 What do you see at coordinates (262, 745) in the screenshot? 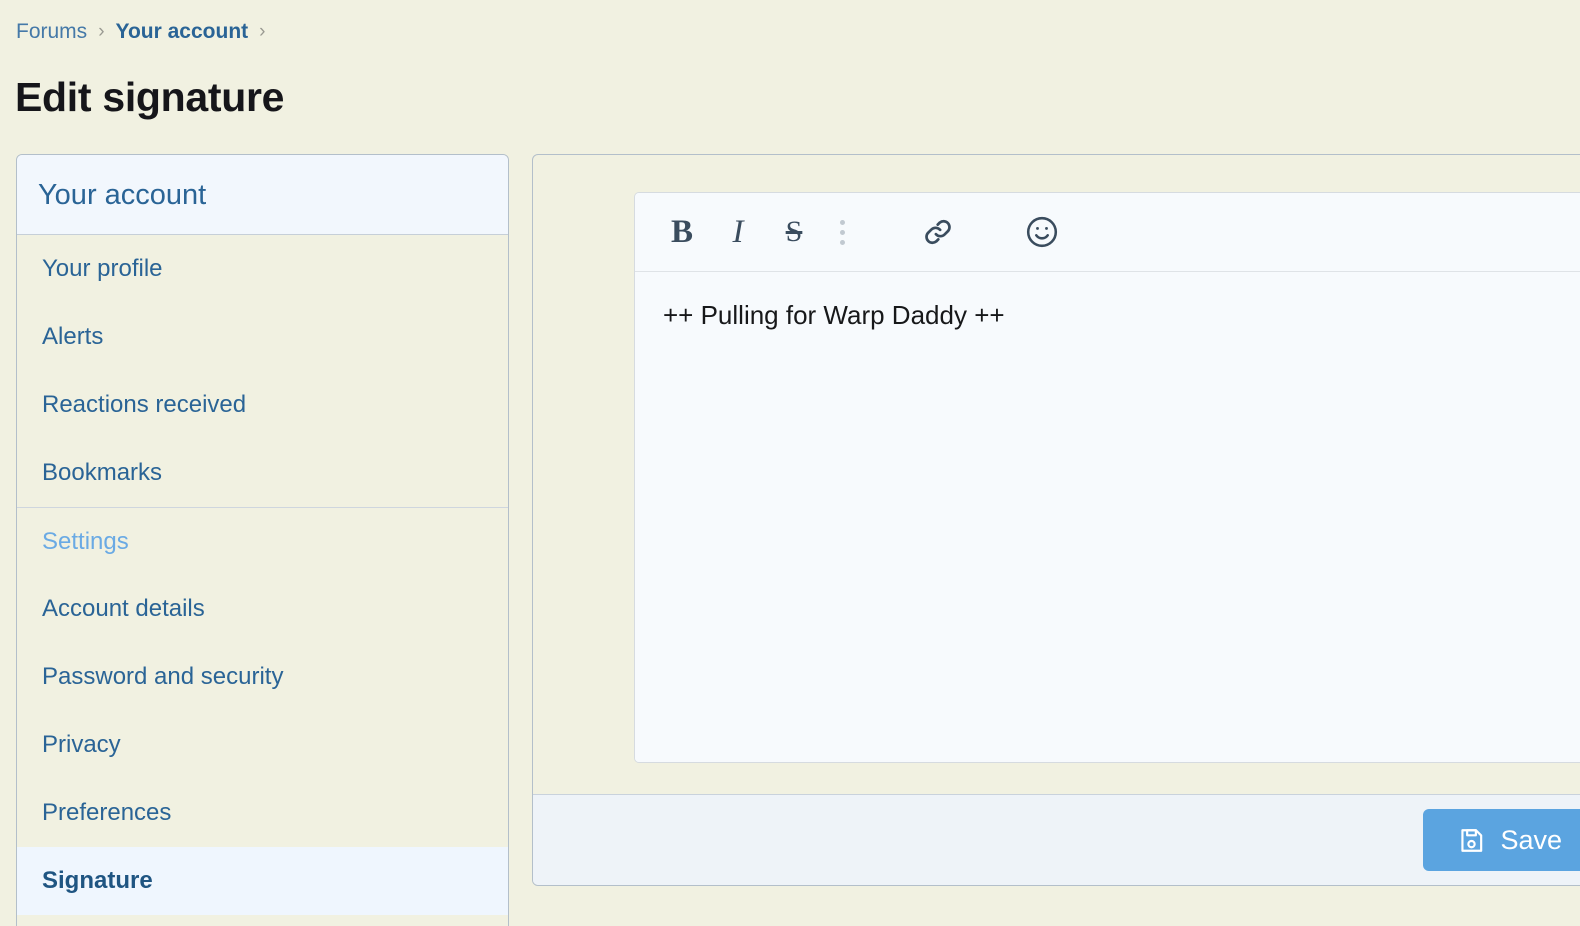
I see `sidebar-item-privacy: Privacy` at bounding box center [262, 745].